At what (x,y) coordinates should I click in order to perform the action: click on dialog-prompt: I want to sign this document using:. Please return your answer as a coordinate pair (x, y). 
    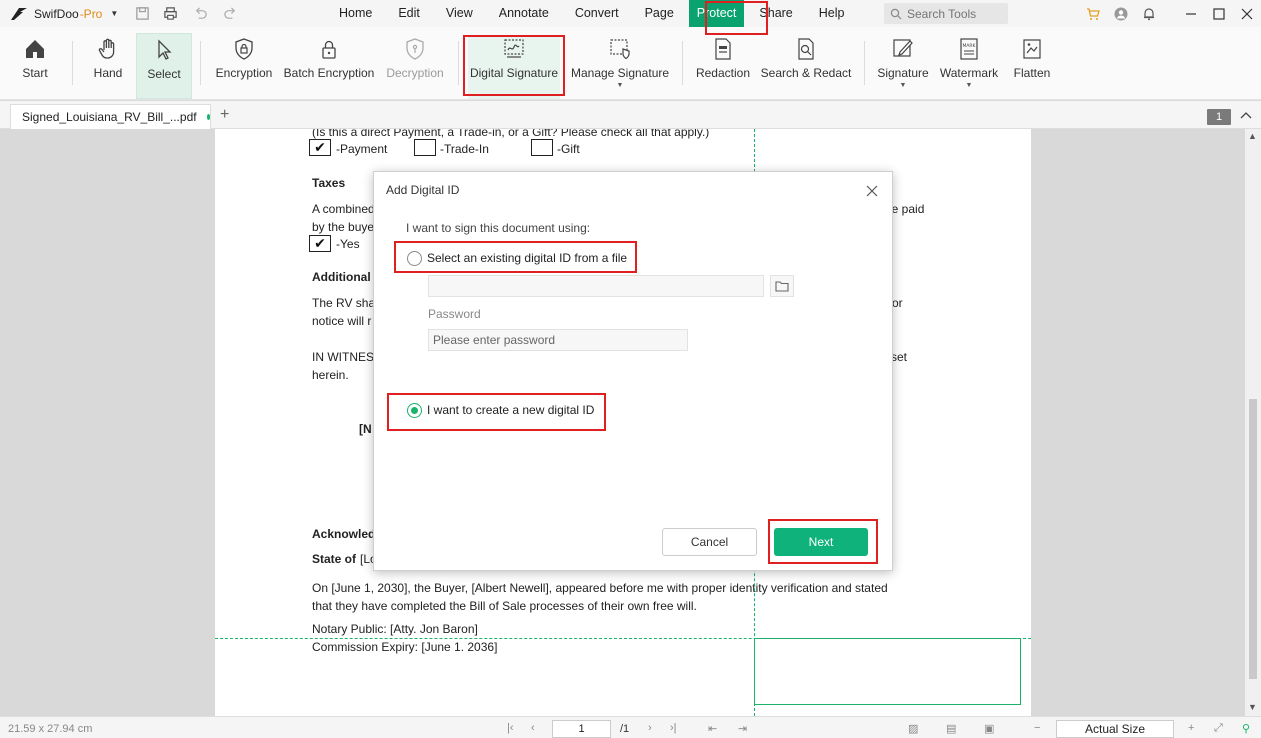
    Looking at the image, I should click on (498, 228).